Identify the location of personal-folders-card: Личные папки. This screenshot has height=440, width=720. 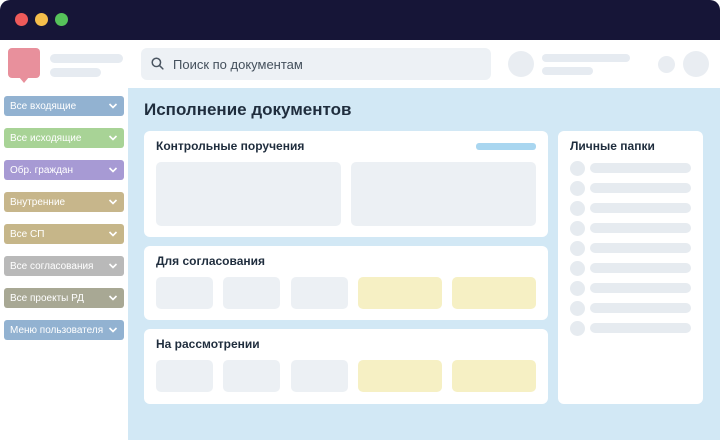
(630, 267).